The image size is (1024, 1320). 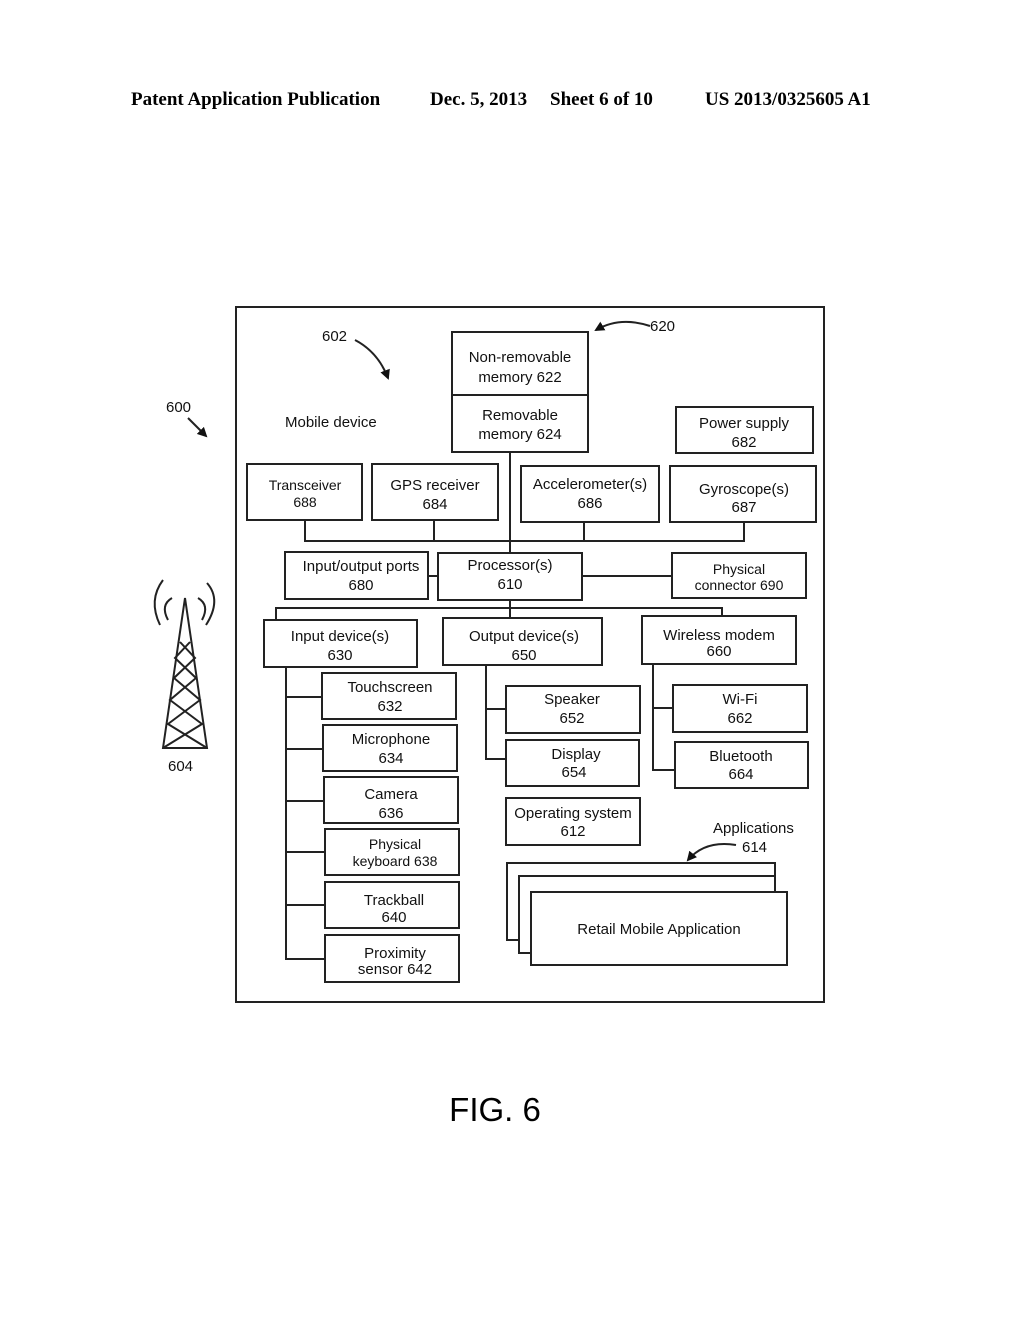 I want to click on physical-connector-ref: connector 690, so click(x=739, y=585).